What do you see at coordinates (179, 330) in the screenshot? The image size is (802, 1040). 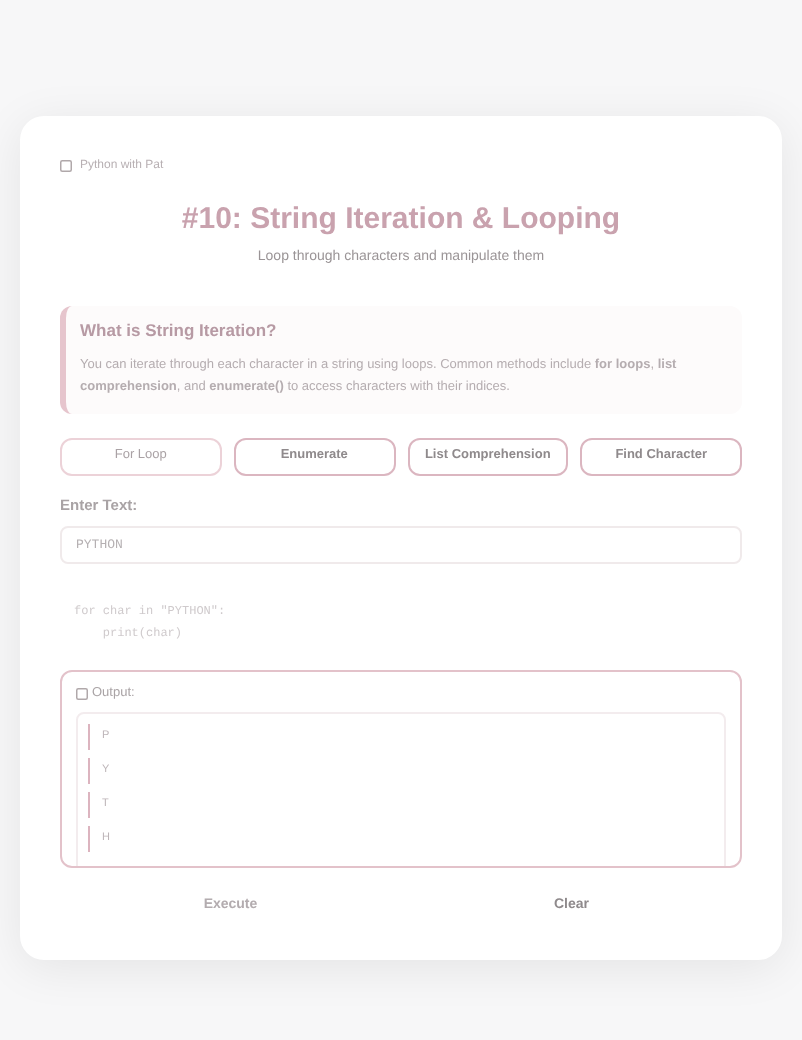 I see `info-heading: What is String Iteration?` at bounding box center [179, 330].